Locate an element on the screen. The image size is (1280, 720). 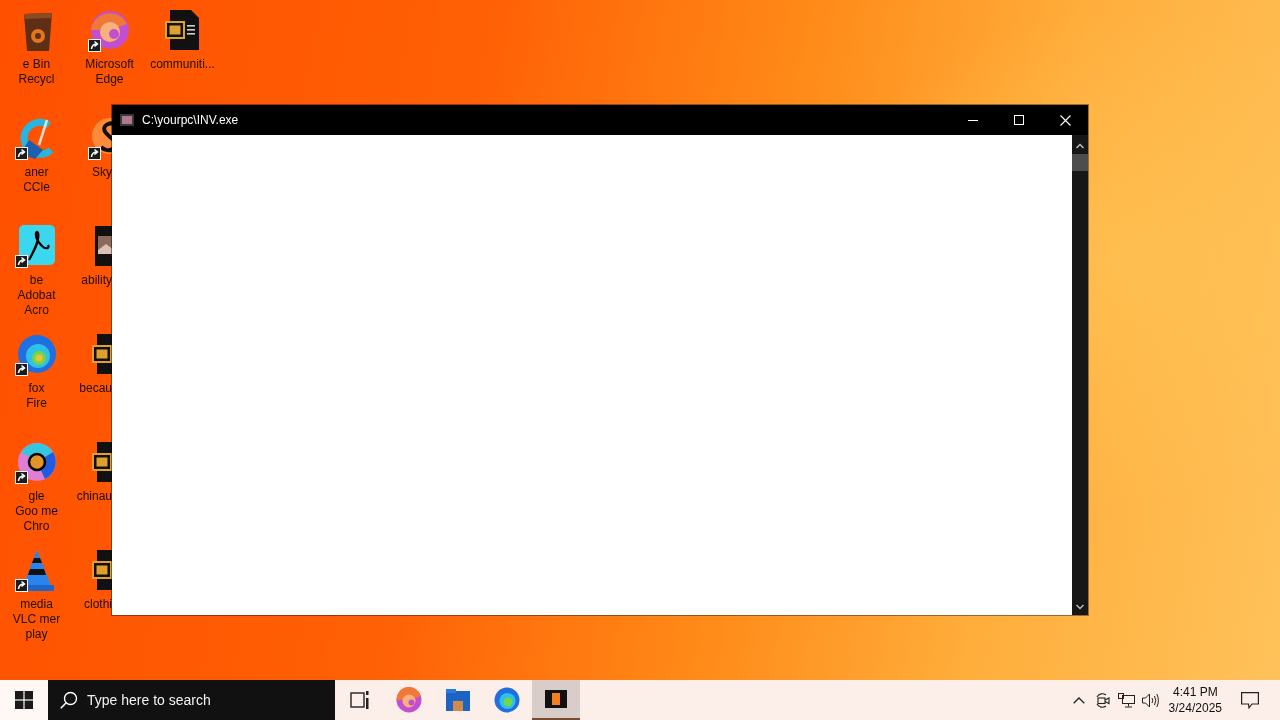
window-title: C:\yourpc\INV.exe is located at coordinates (190, 120).